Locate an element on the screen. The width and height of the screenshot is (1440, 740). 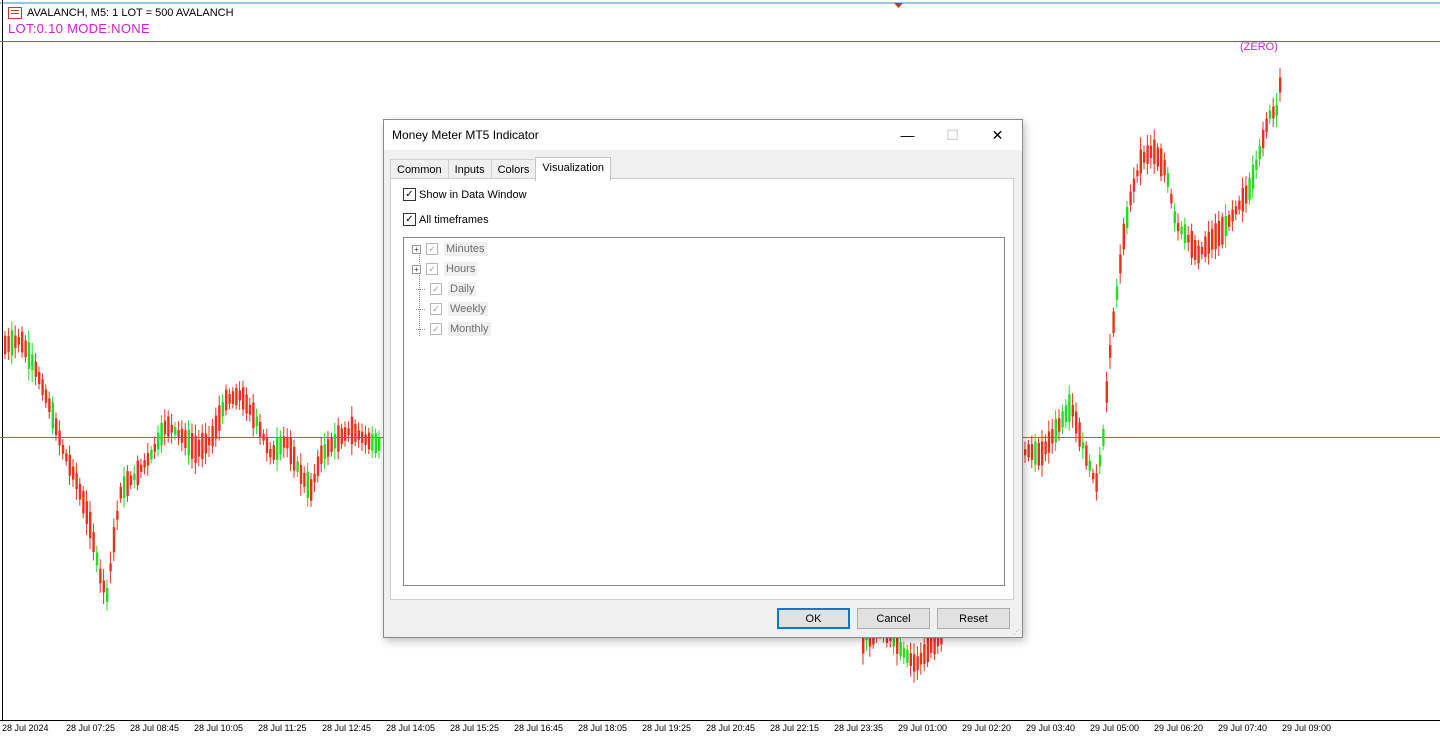
time-axis-label: 28 Jul 11:25 is located at coordinates (282, 728).